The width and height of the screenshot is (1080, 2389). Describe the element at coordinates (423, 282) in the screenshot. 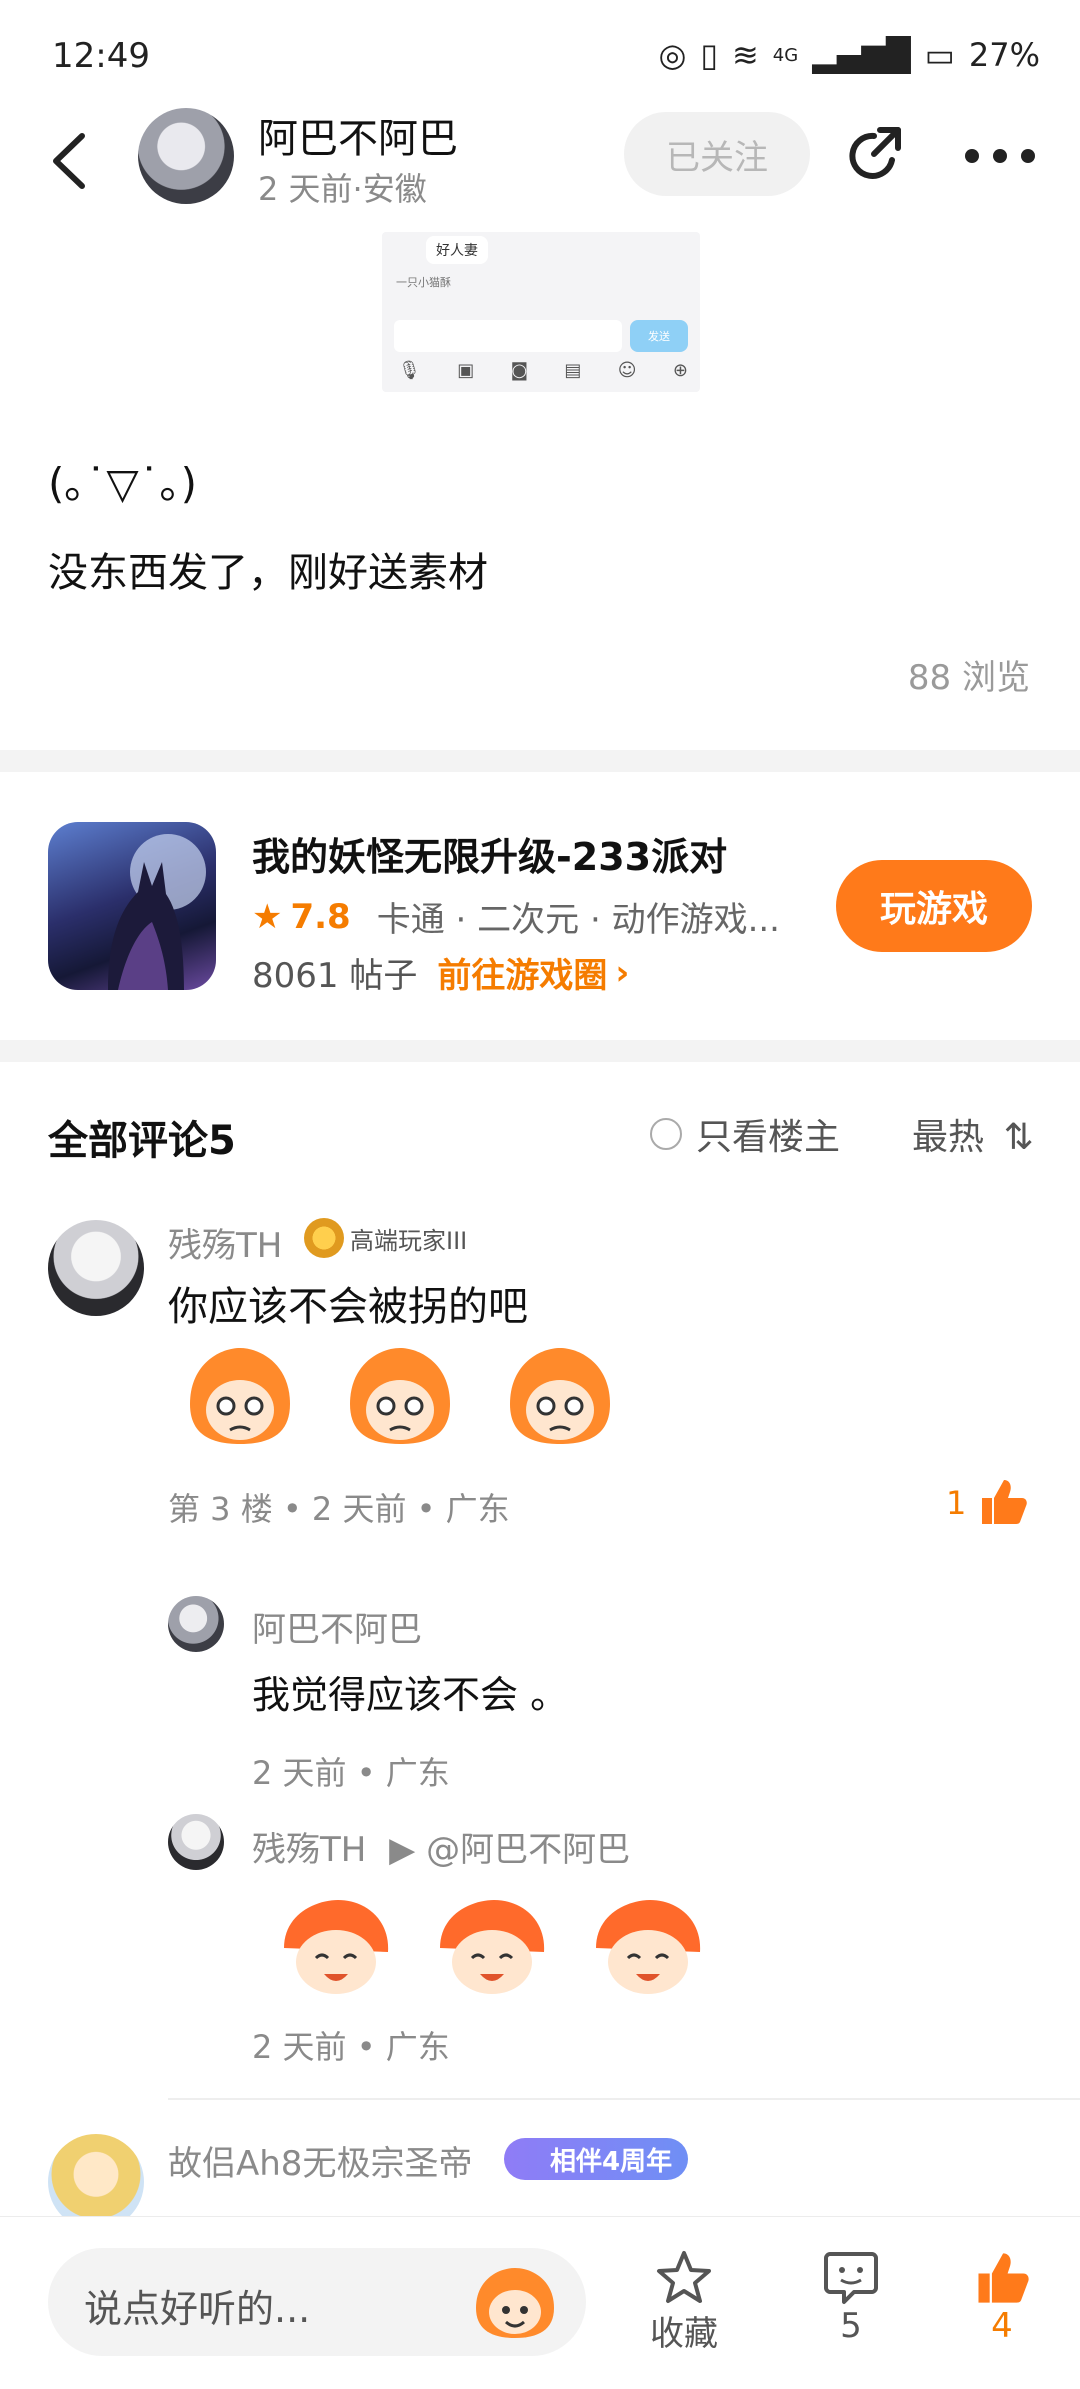

I see `thumb-chat-user: 一只小猫酥` at that location.